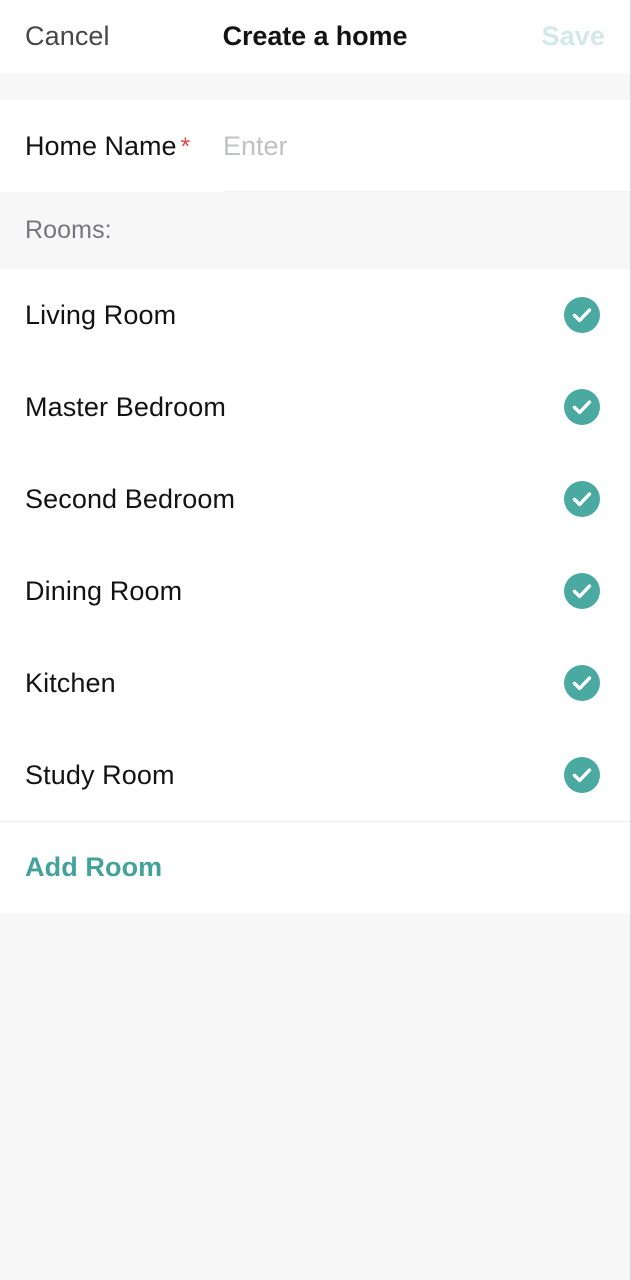 The height and width of the screenshot is (1280, 631). What do you see at coordinates (101, 314) in the screenshot?
I see `room-name-label: Living Room` at bounding box center [101, 314].